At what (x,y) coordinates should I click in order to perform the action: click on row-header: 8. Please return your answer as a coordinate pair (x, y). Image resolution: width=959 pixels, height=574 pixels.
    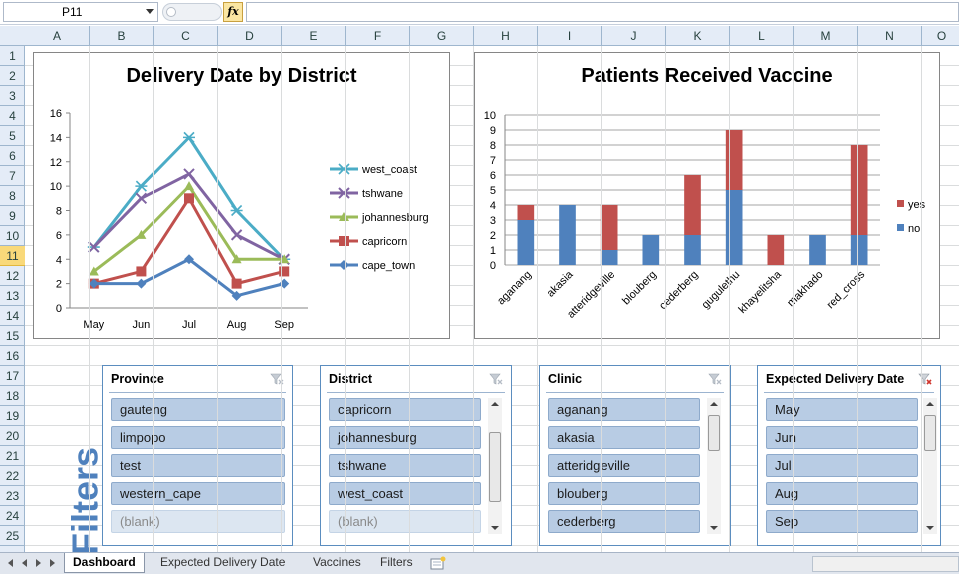
    Looking at the image, I should click on (12, 196).